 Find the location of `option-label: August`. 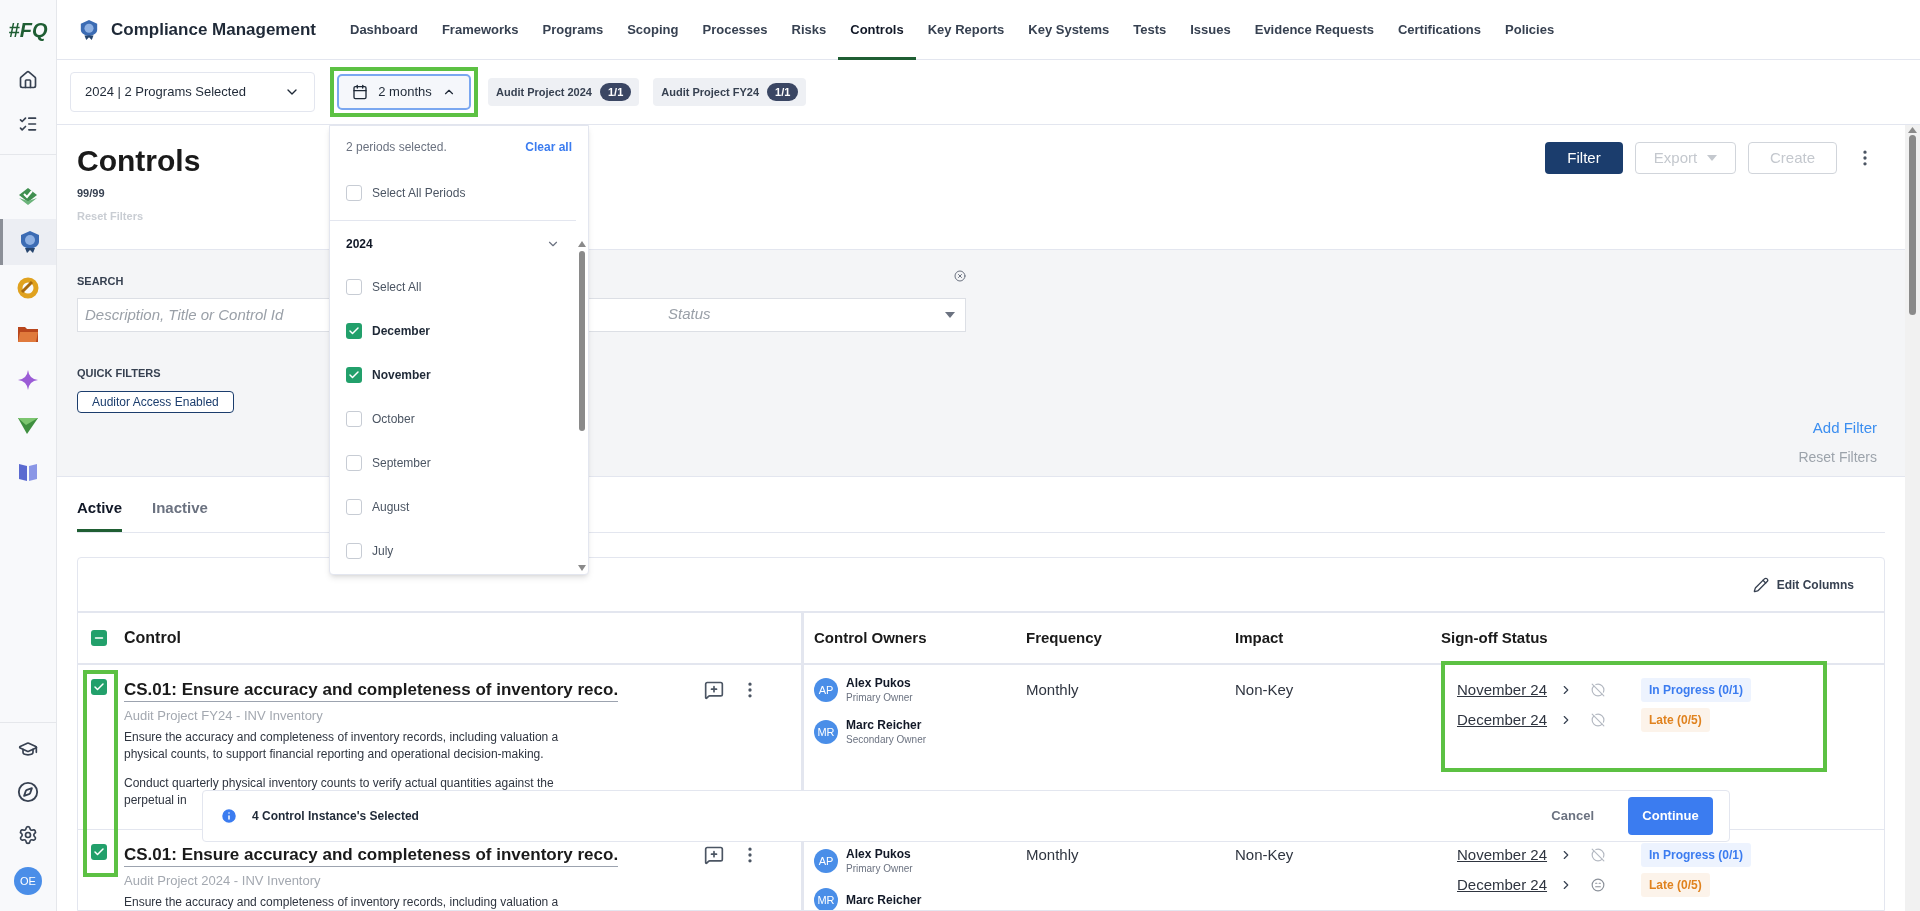

option-label: August is located at coordinates (391, 507).